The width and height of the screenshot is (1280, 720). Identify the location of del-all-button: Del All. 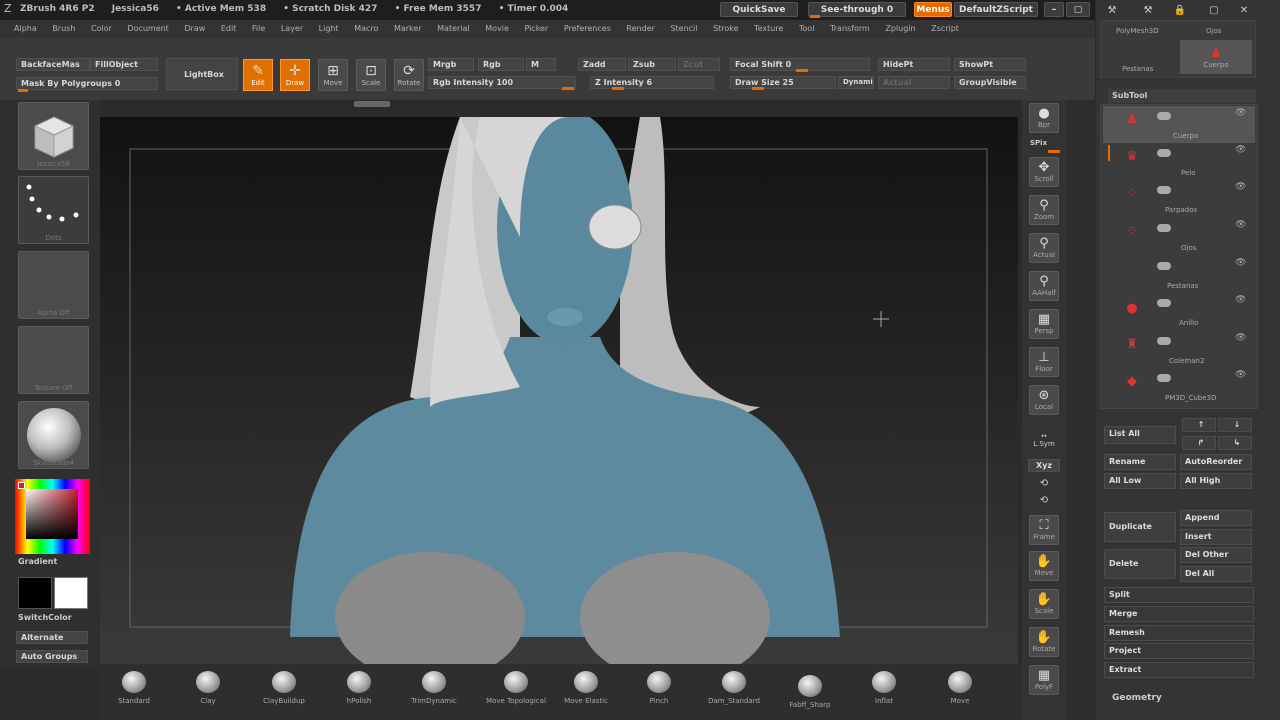
(1216, 574).